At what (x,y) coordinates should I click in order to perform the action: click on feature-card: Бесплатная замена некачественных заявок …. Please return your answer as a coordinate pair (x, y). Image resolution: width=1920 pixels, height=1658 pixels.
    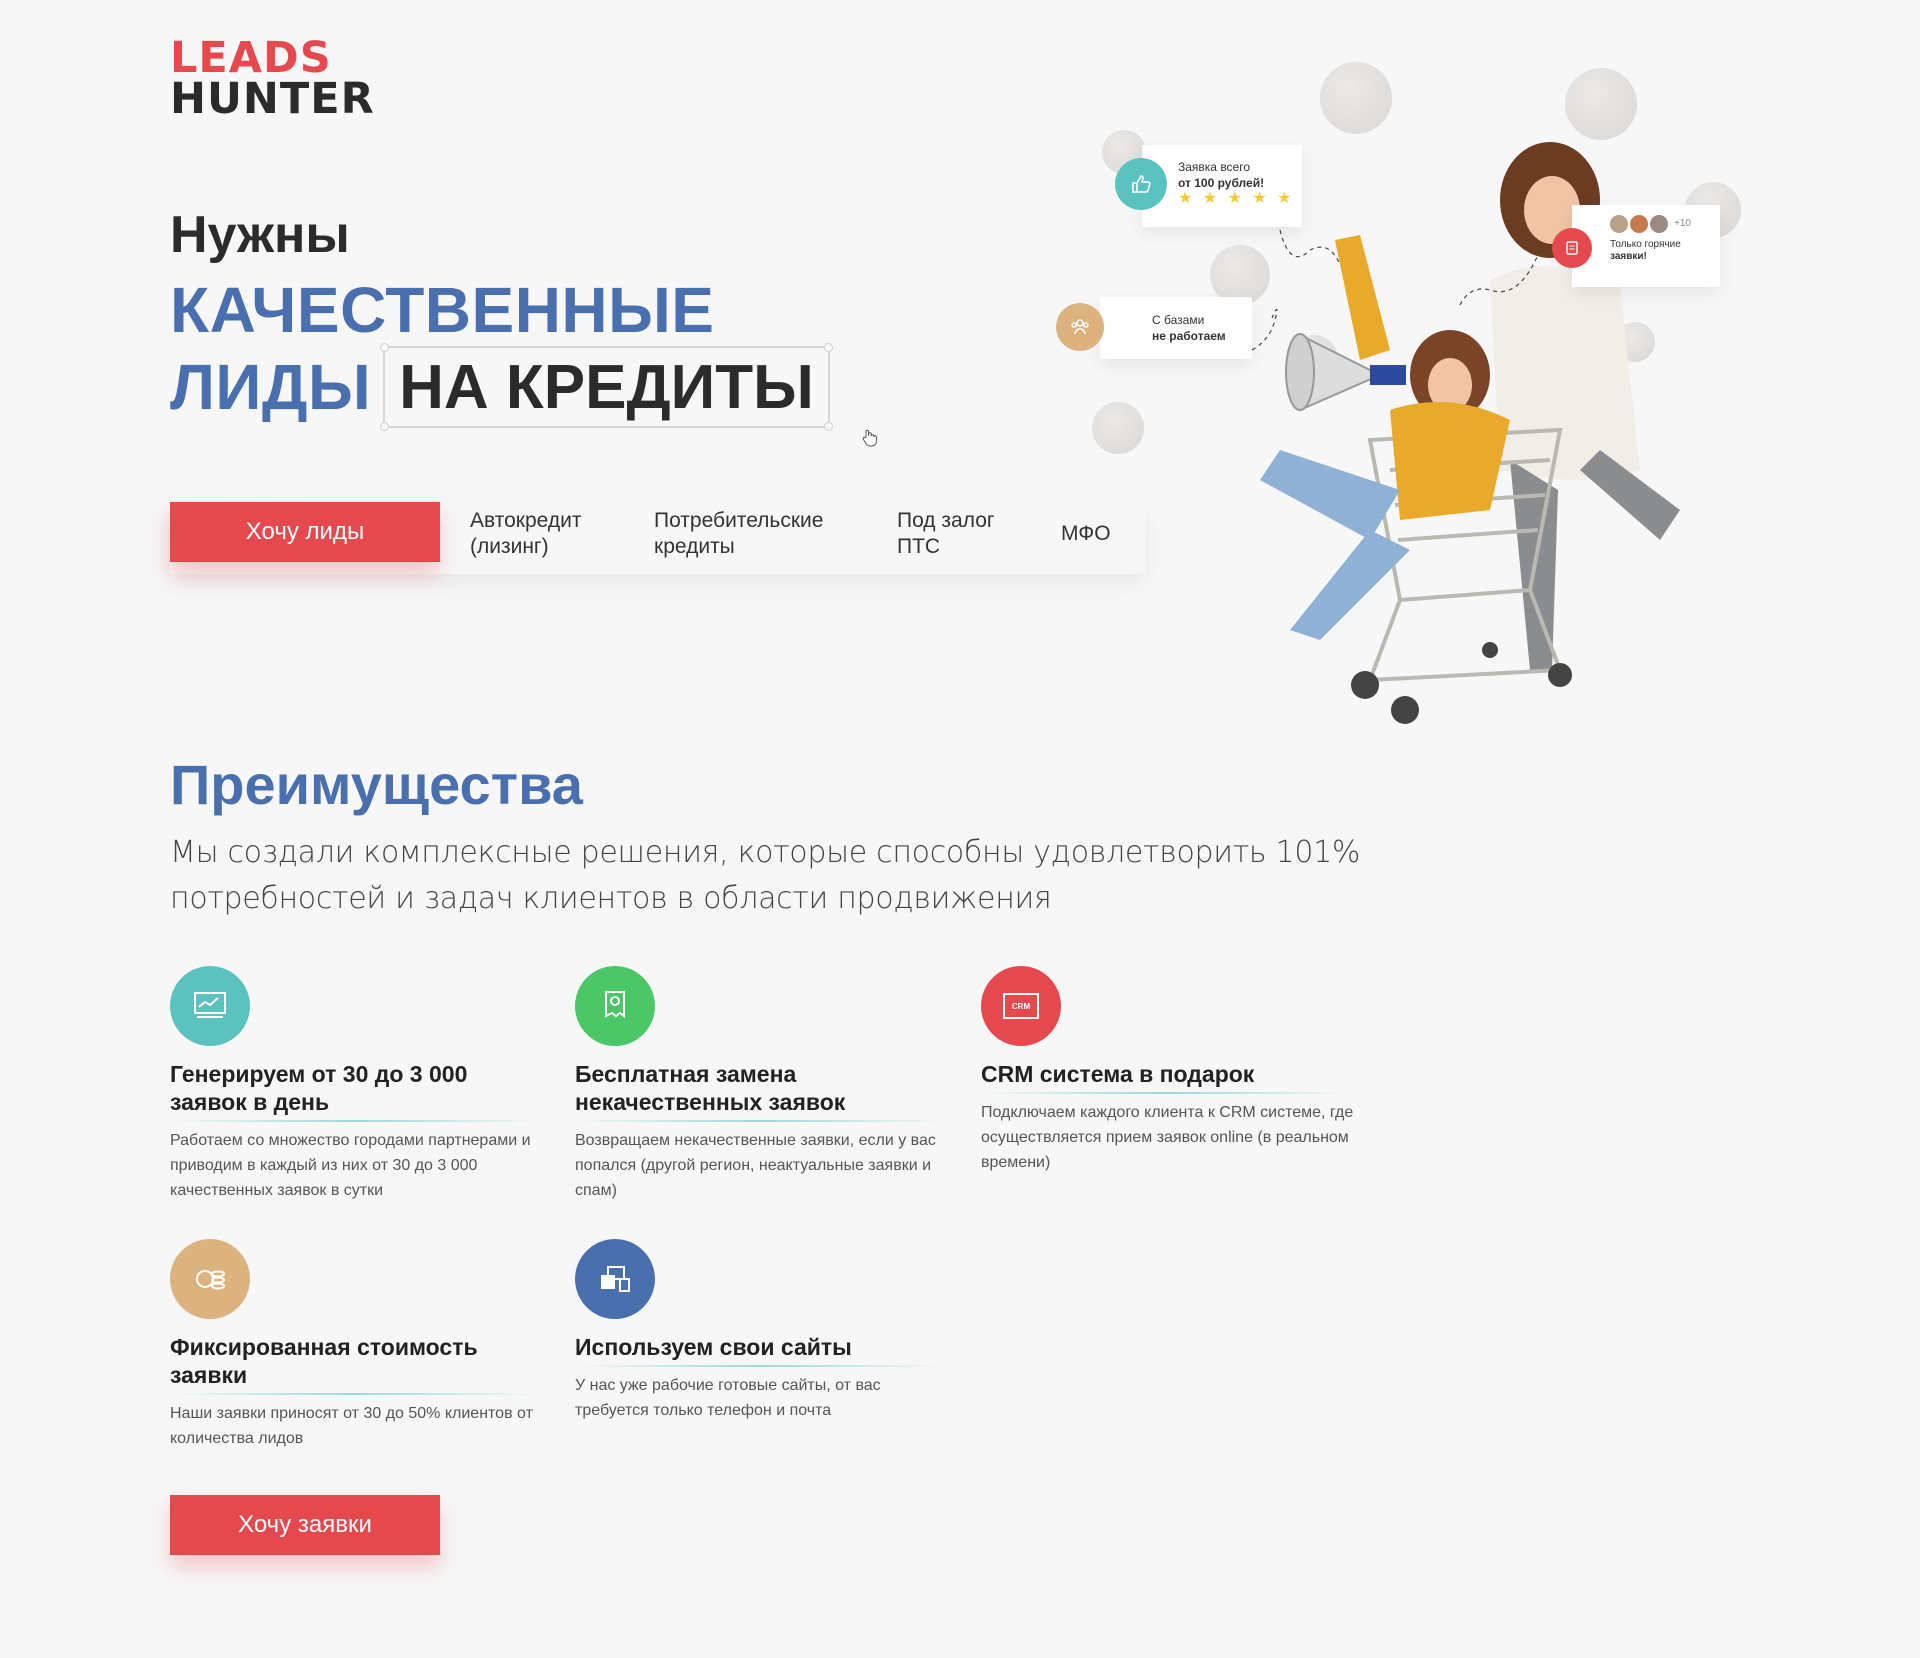
    Looking at the image, I should click on (765, 1084).